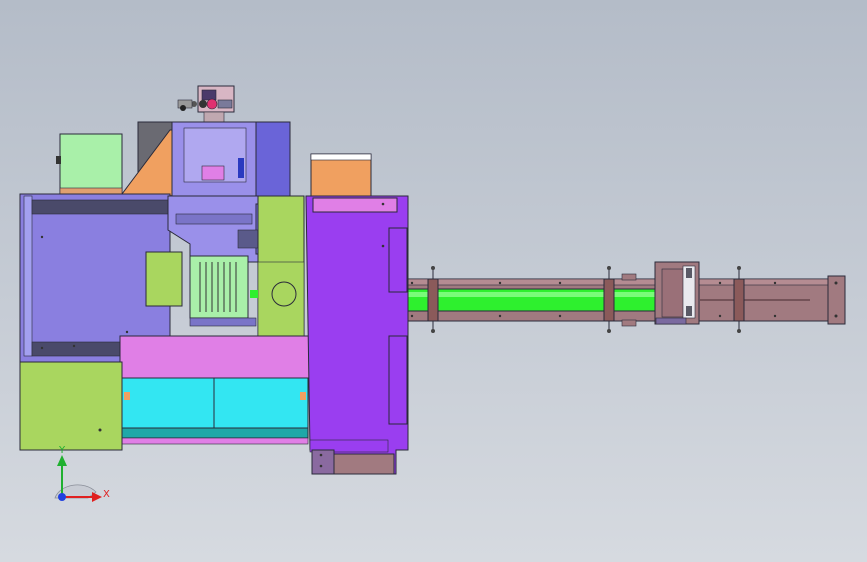  Describe the element at coordinates (215, 358) in the screenshot. I see `pink-deck` at that location.